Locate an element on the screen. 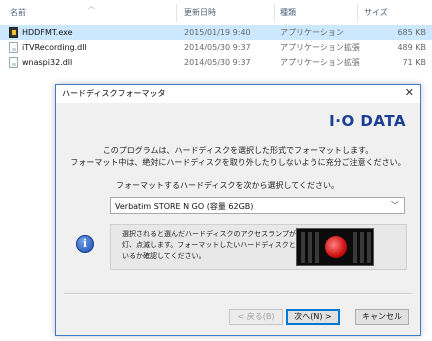 Image resolution: width=432 pixels, height=341 pixels. file-size: 685 KB is located at coordinates (411, 32).